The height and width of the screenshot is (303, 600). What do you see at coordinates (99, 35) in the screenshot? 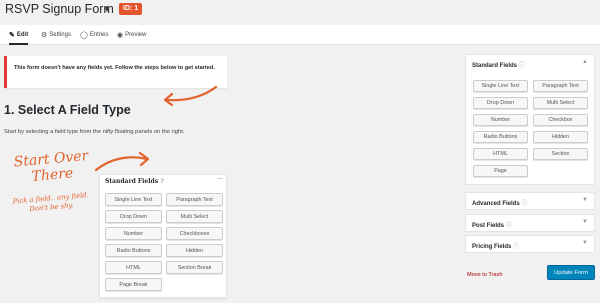
I see `tab-entries-label: Entries` at bounding box center [99, 35].